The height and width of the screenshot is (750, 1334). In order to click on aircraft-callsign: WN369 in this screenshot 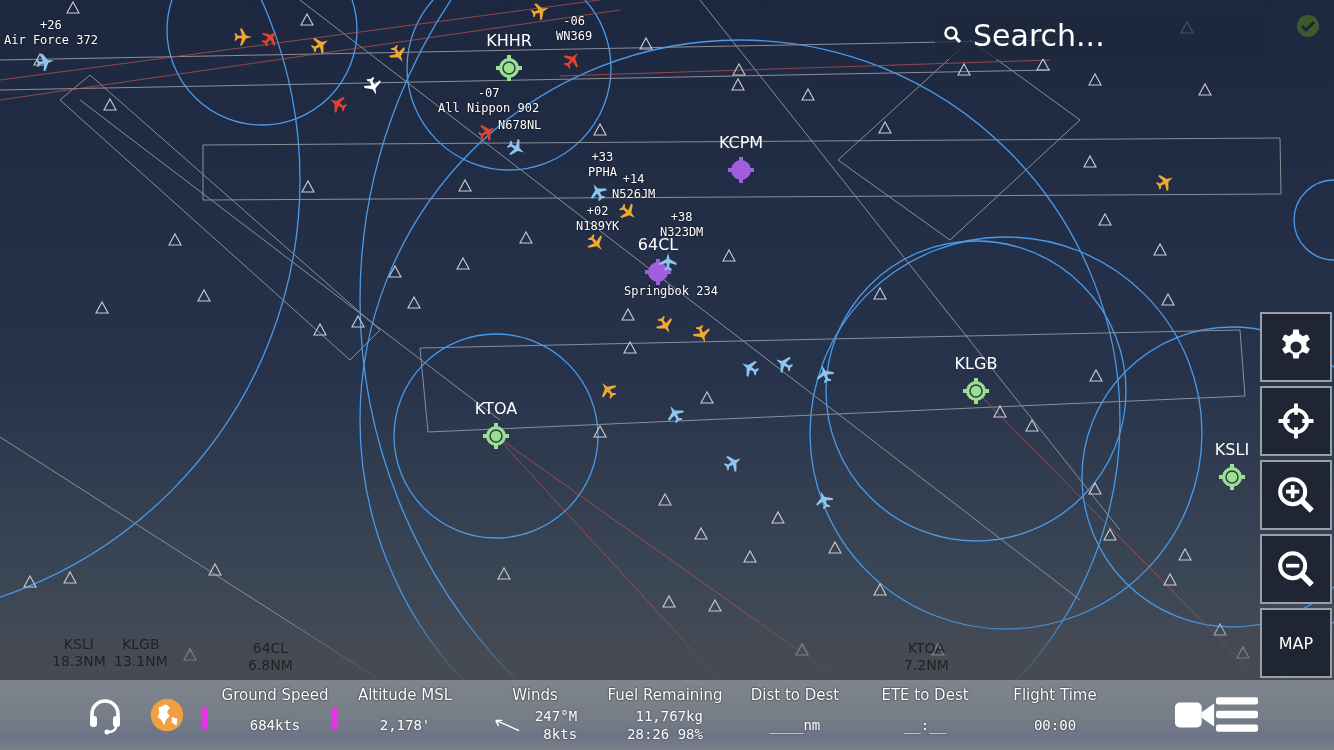, I will do `click(574, 36)`.